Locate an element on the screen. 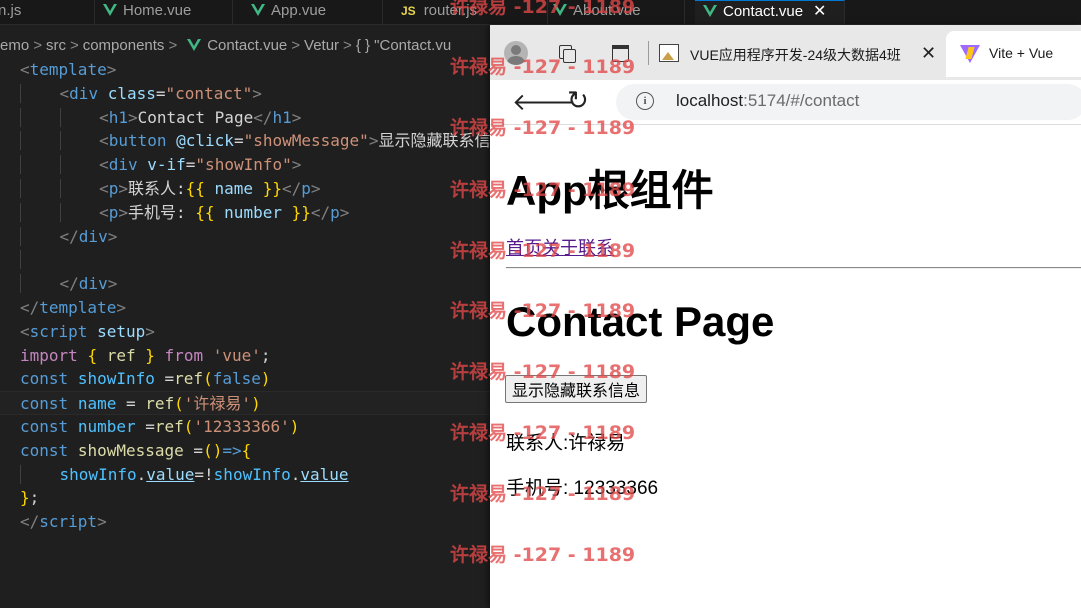  code-token: button is located at coordinates (137, 141).